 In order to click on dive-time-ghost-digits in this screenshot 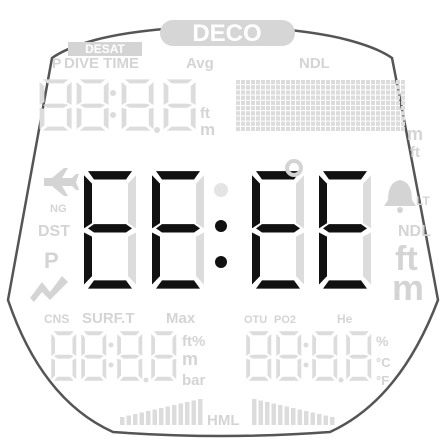, I will do `click(117, 106)`.